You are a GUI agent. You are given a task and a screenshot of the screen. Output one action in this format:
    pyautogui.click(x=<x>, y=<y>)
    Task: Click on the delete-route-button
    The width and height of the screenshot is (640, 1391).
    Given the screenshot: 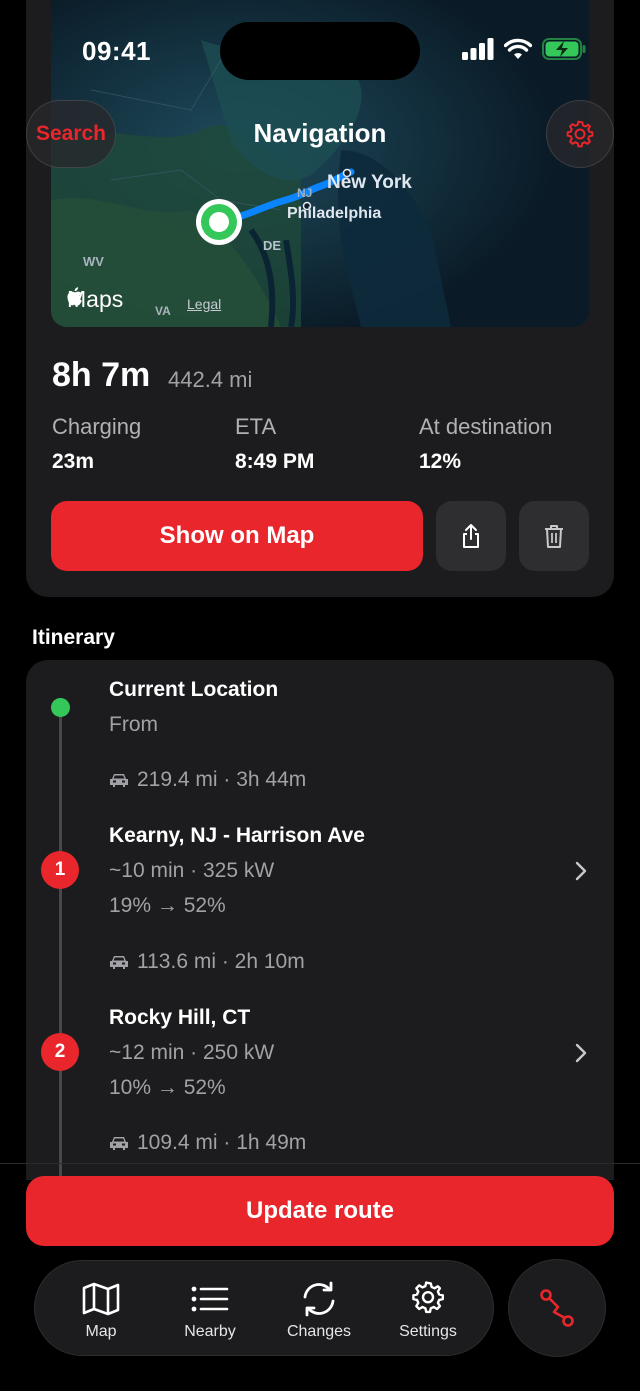 What is the action you would take?
    pyautogui.click(x=554, y=536)
    